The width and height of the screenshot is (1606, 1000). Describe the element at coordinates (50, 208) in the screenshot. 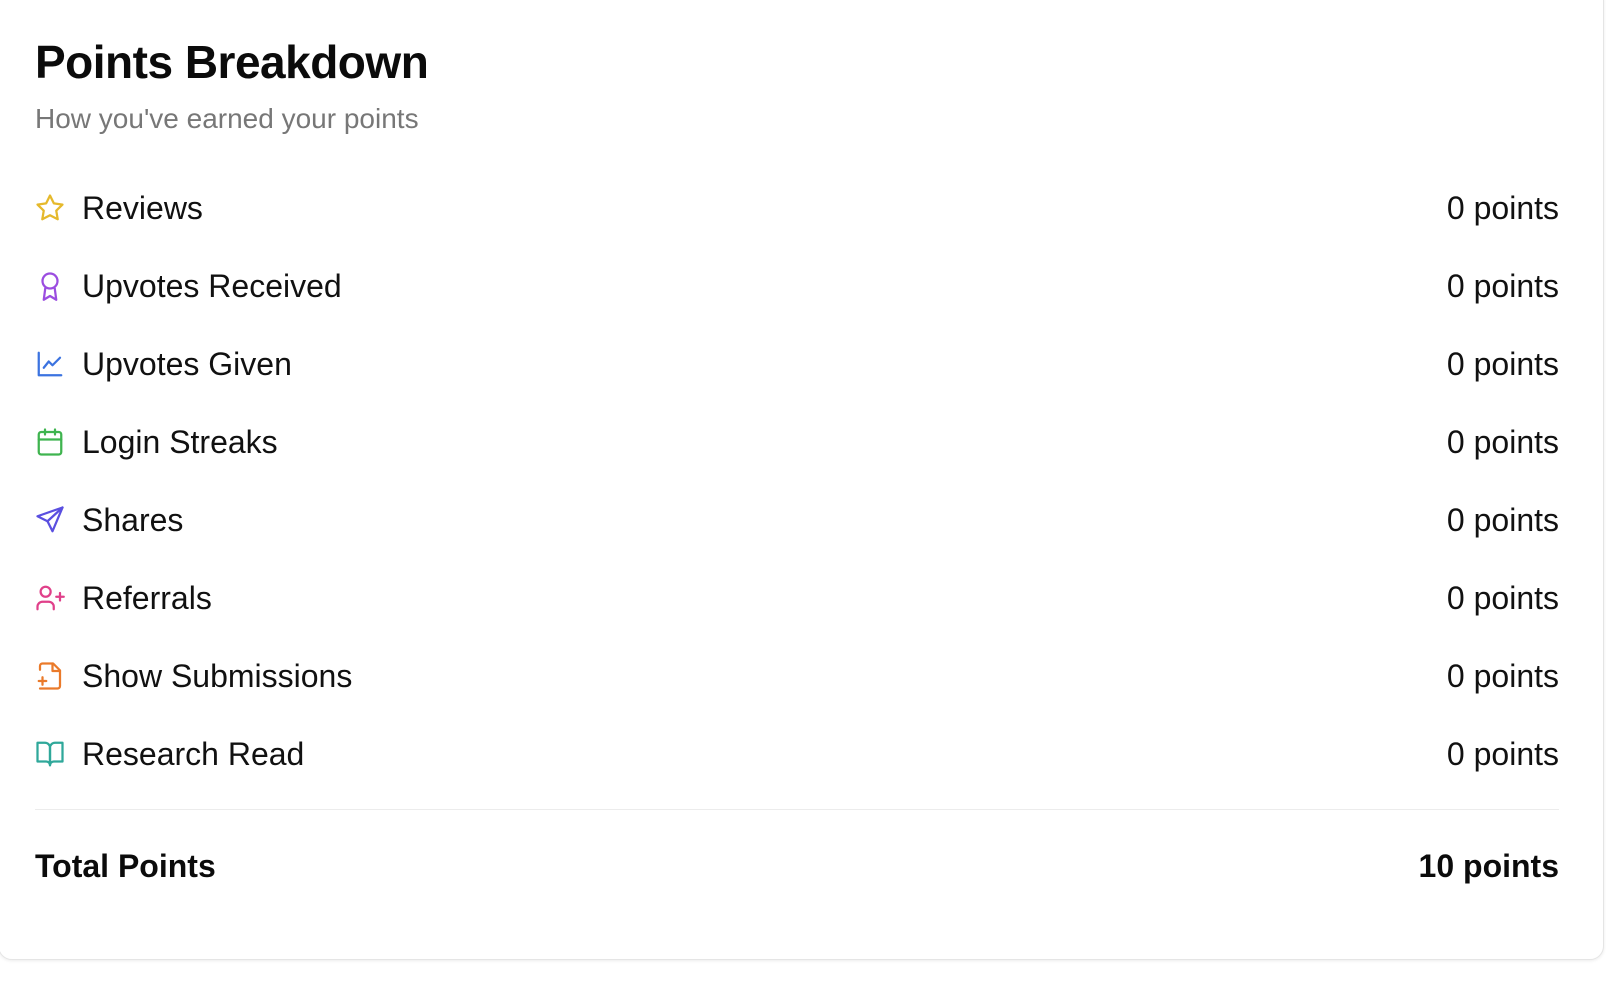

I see `star-icon` at that location.